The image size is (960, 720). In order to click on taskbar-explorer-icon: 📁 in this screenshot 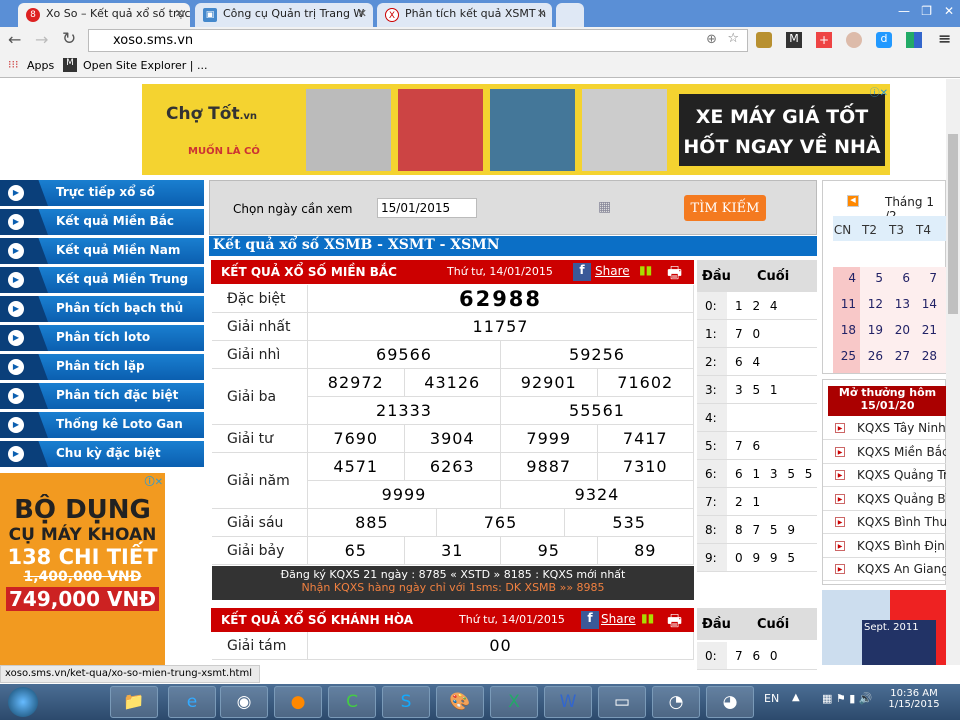, I will do `click(134, 702)`.